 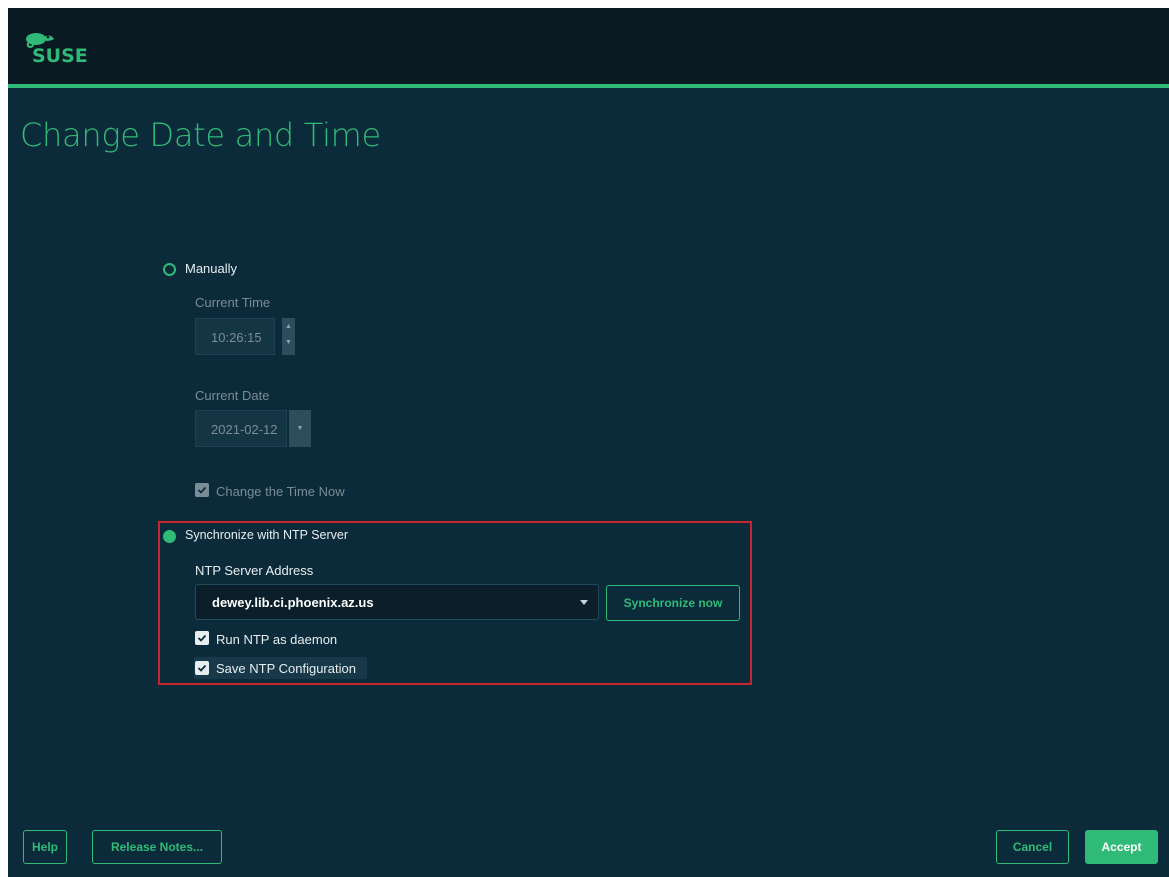 What do you see at coordinates (397, 602) in the screenshot?
I see `ntp-server-combo: dewey.lib.ci.phoenix.az.us` at bounding box center [397, 602].